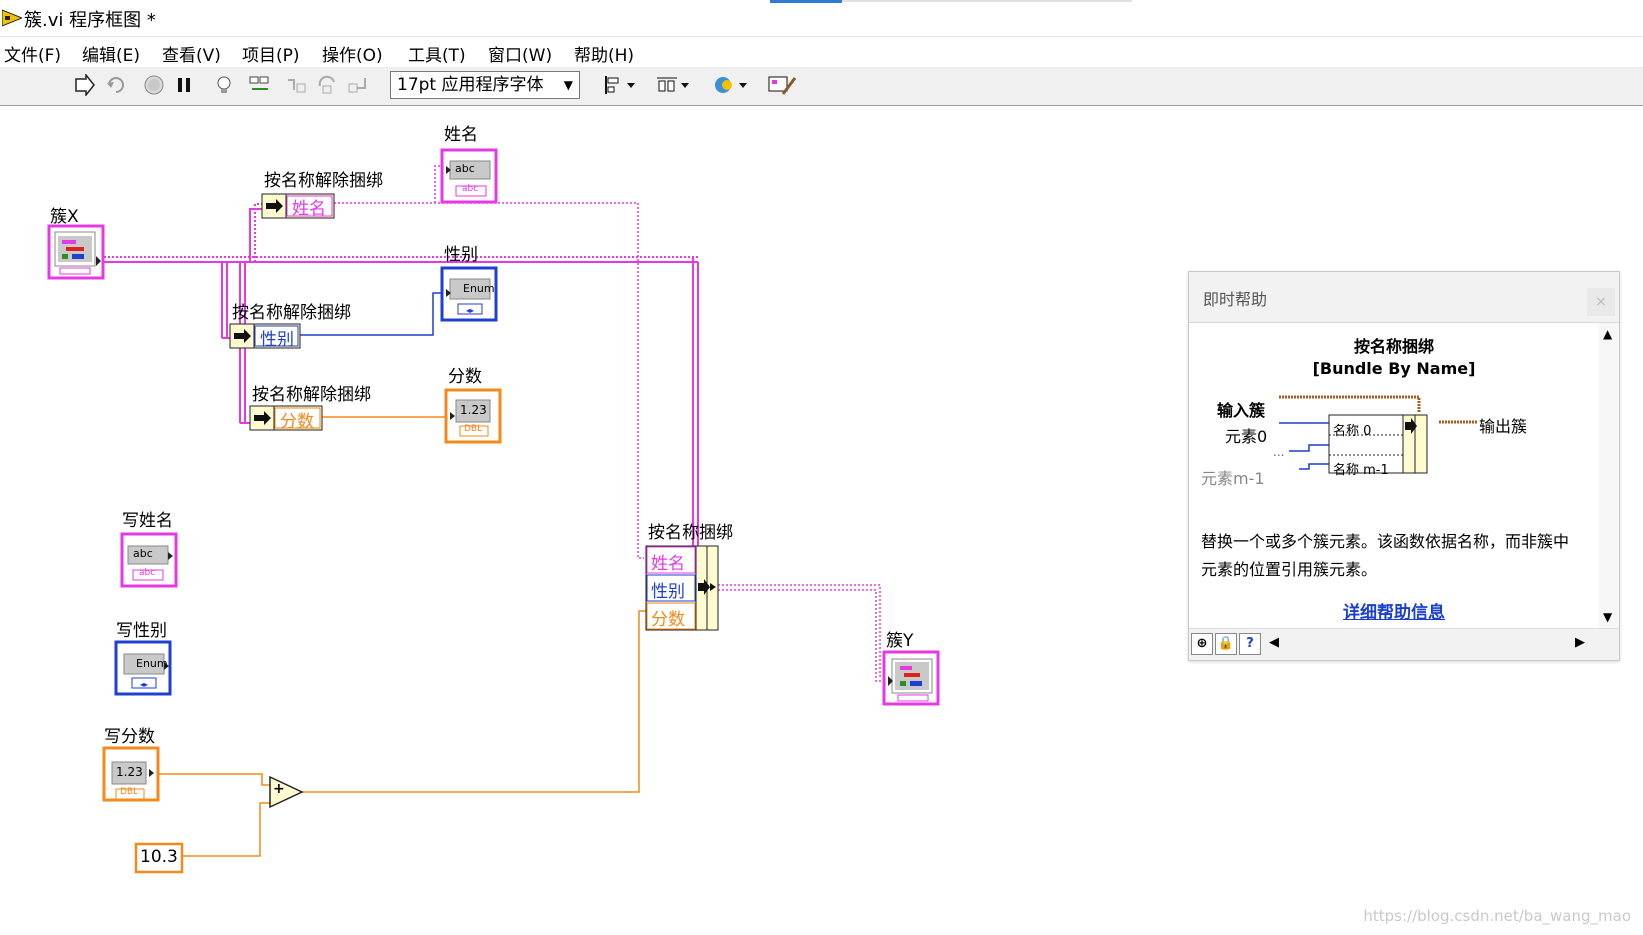 Image resolution: width=1643 pixels, height=935 pixels. What do you see at coordinates (1607, 334) in the screenshot?
I see `scroll-up-icon: ▲` at bounding box center [1607, 334].